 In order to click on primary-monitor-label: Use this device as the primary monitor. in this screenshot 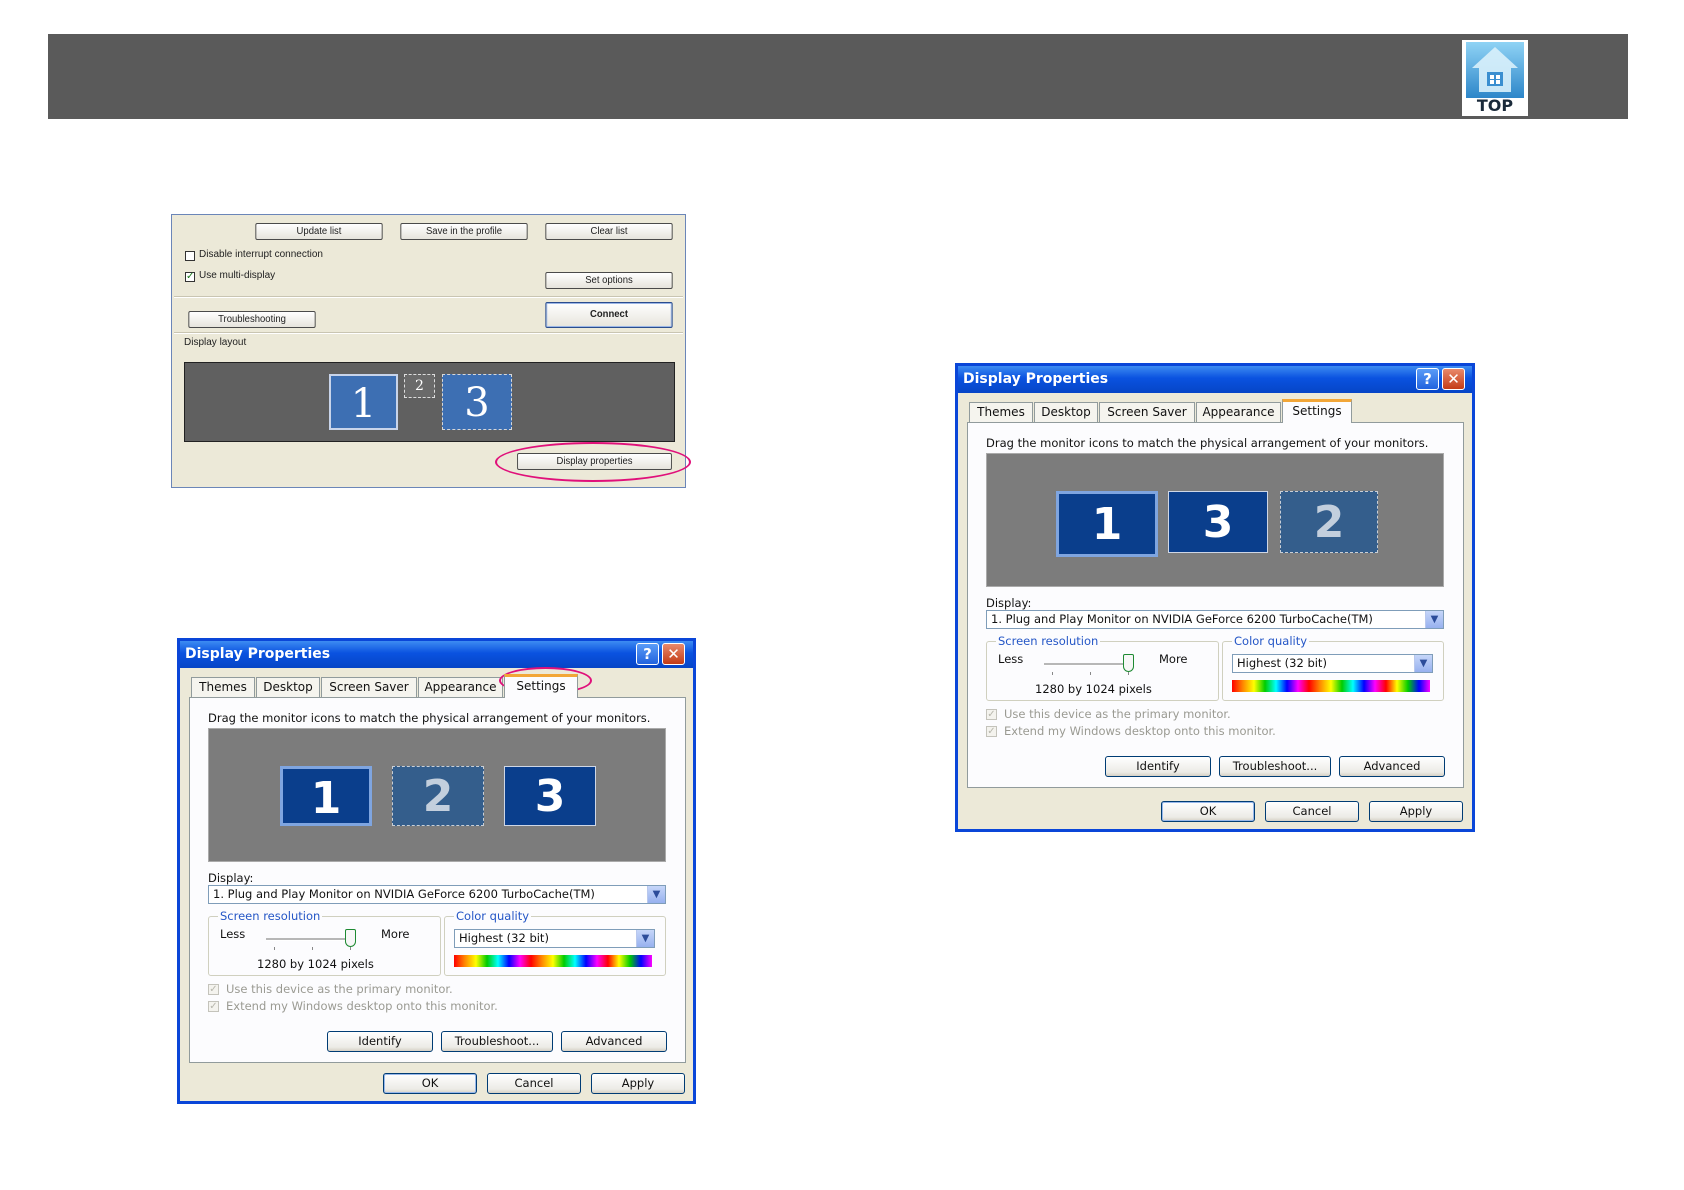, I will do `click(1117, 714)`.